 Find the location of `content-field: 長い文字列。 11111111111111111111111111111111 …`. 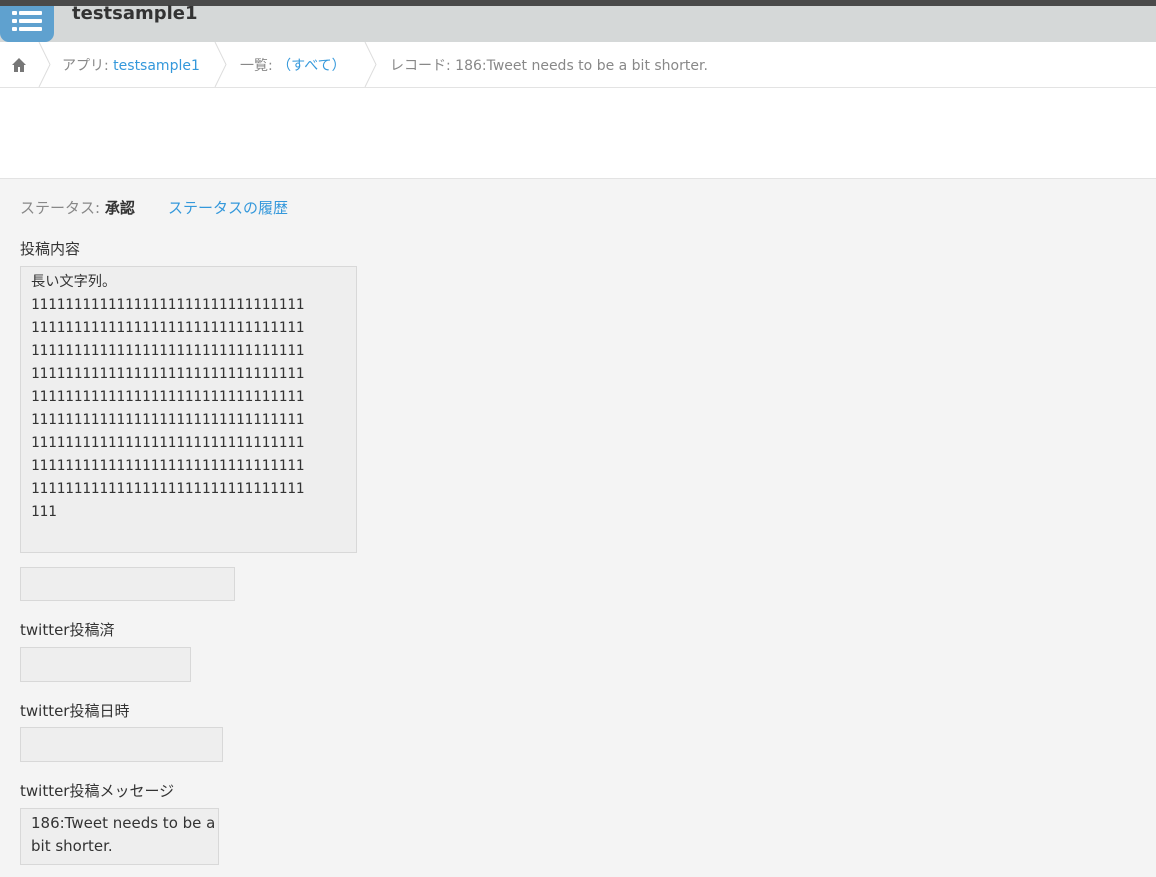

content-field: 長い文字列。 11111111111111111111111111111111 … is located at coordinates (188, 409).